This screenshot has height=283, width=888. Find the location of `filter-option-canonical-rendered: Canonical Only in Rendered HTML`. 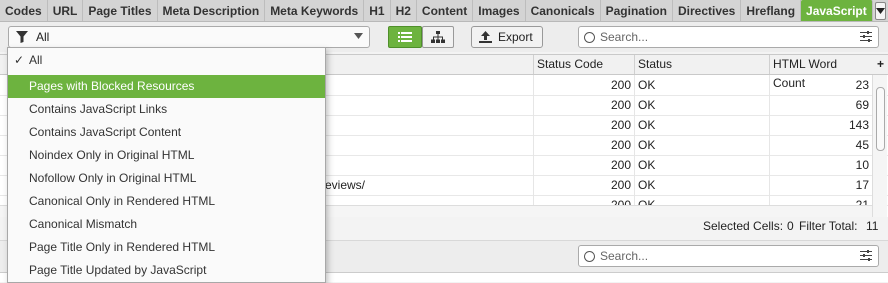

filter-option-canonical-rendered: Canonical Only in Rendered HTML is located at coordinates (166, 201).